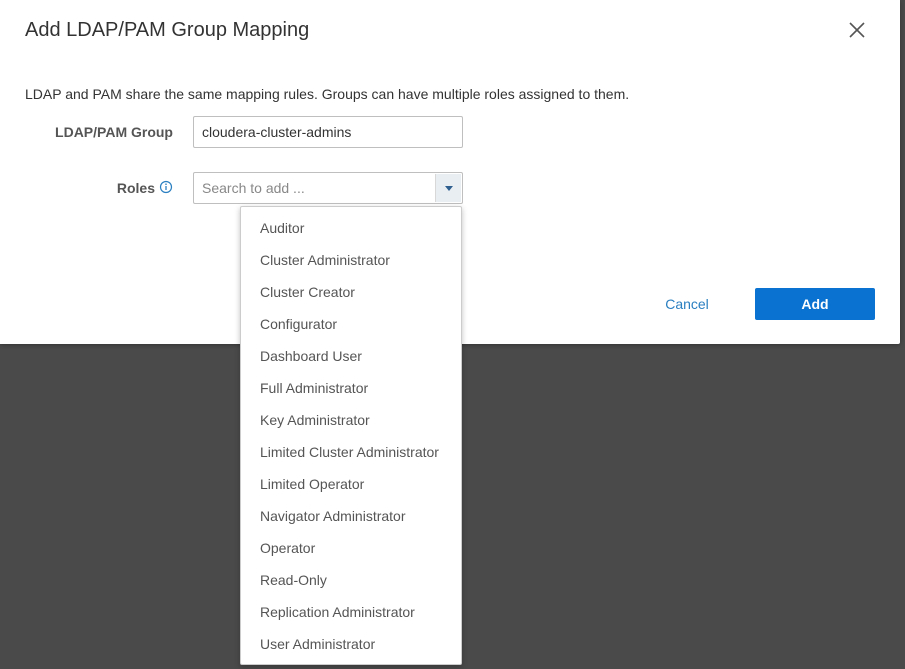 The image size is (905, 669). Describe the element at coordinates (351, 260) in the screenshot. I see `role-option-cluster-administrator: Cluster Administrator` at that location.